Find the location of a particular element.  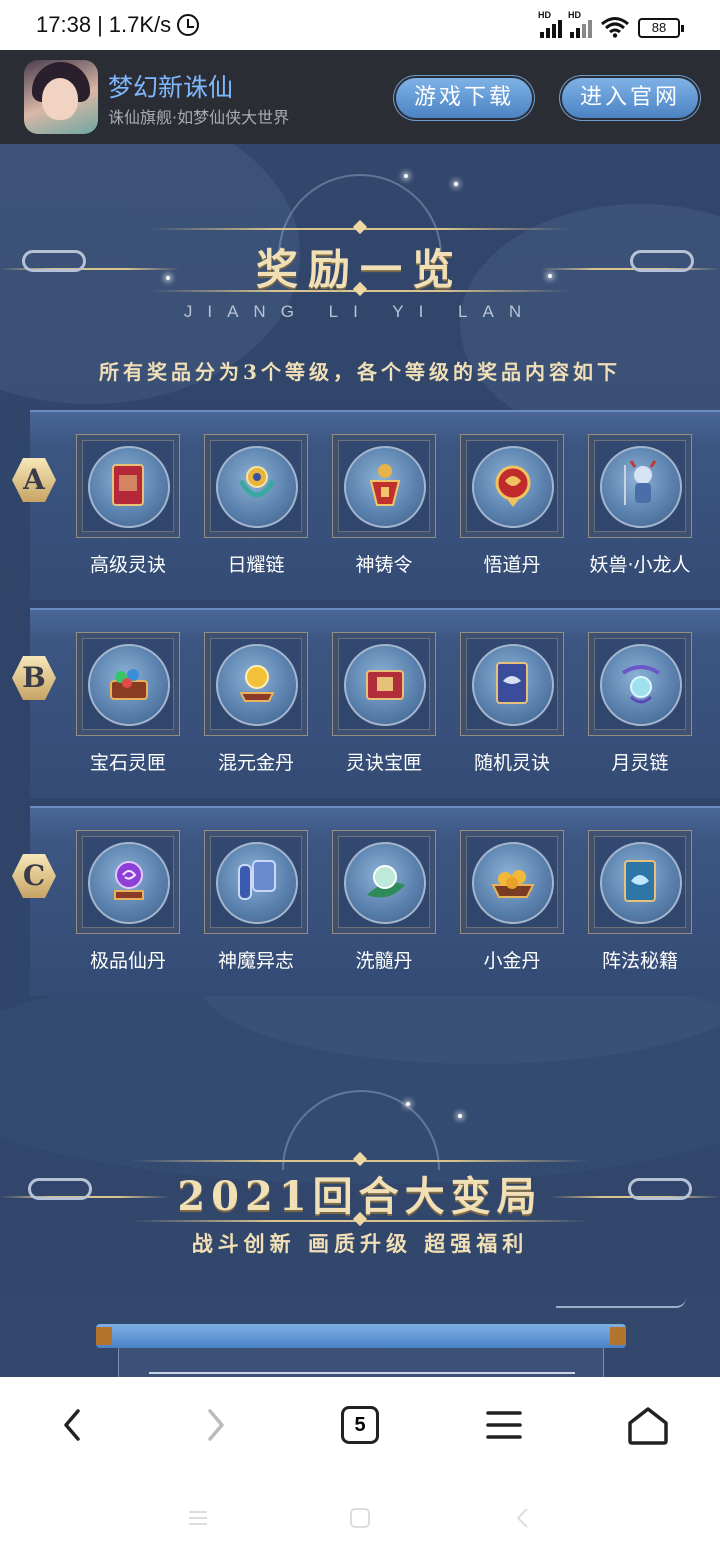

alarm-icon is located at coordinates (188, 25).